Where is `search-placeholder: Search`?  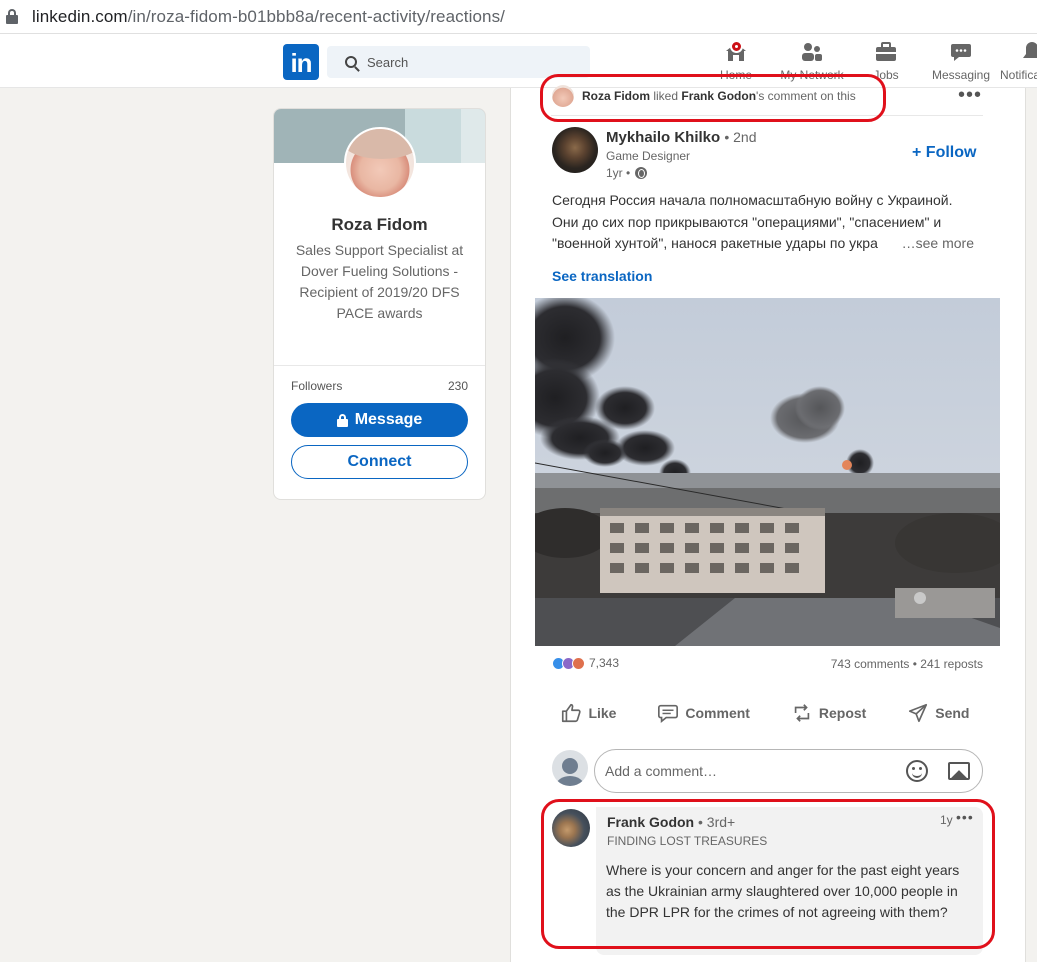 search-placeholder: Search is located at coordinates (388, 62).